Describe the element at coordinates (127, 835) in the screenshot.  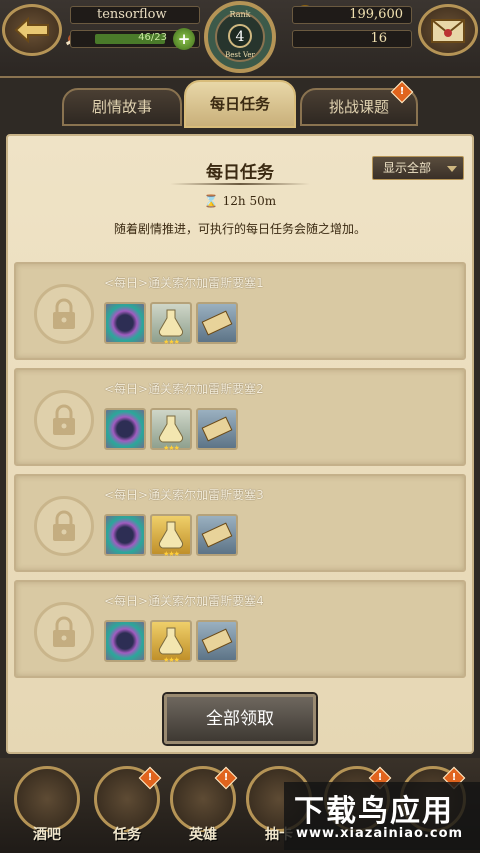
I see `nav-quest-label: 任务` at that location.